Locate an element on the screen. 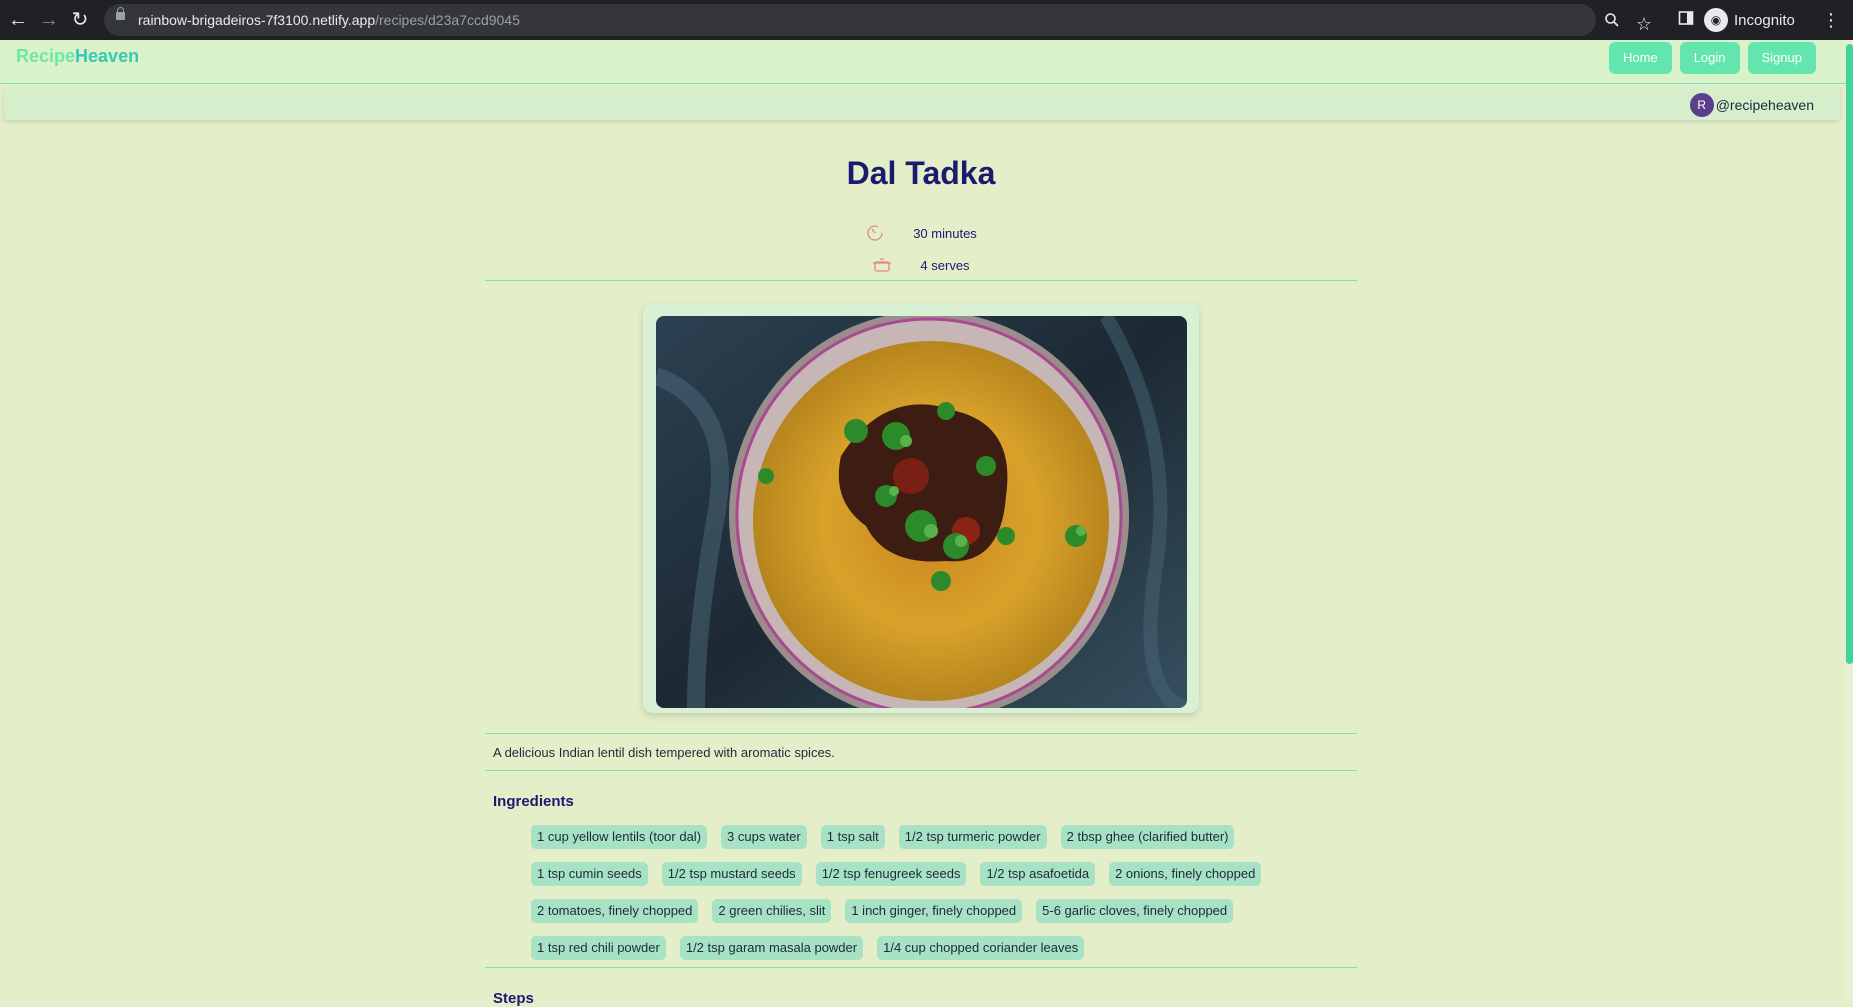  ingredient-chip: 1 cup yellow lentils (toor dal) is located at coordinates (619, 837).